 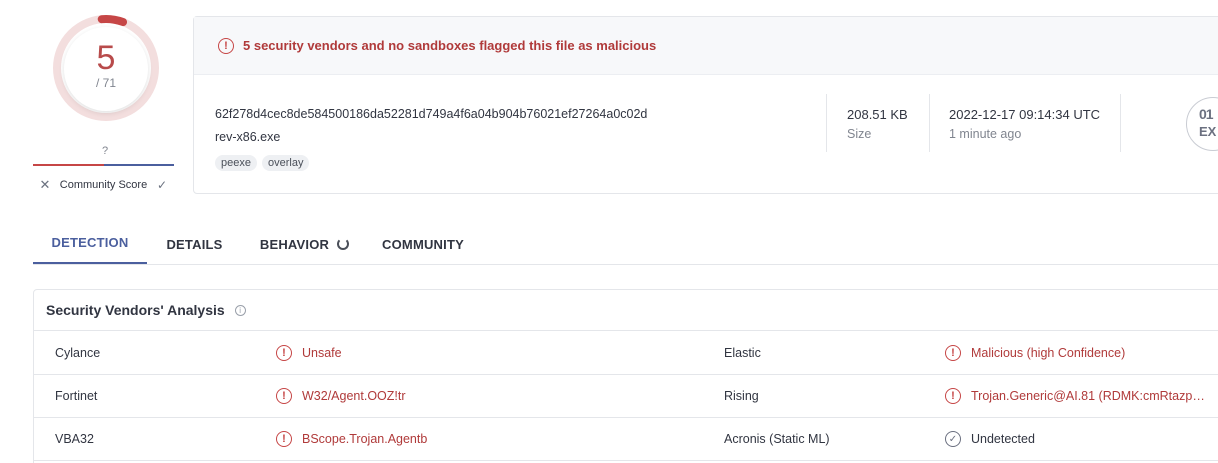 I want to click on file-name: rev-x86.exe, so click(x=248, y=137).